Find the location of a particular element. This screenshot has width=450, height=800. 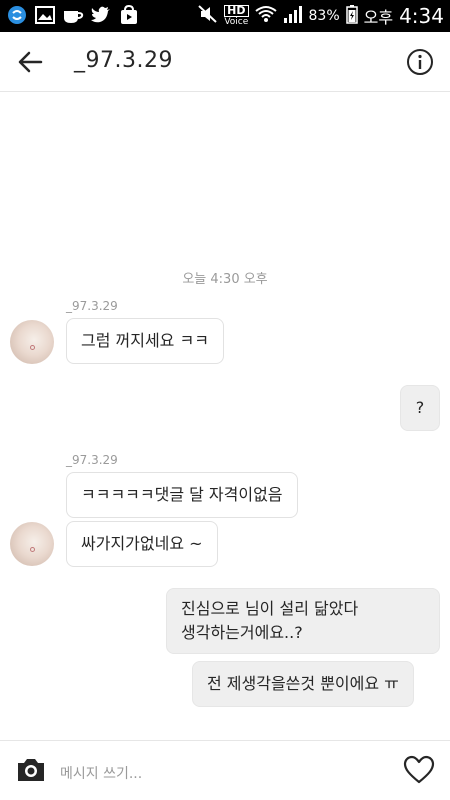

hd-label: HD is located at coordinates (236, 11).